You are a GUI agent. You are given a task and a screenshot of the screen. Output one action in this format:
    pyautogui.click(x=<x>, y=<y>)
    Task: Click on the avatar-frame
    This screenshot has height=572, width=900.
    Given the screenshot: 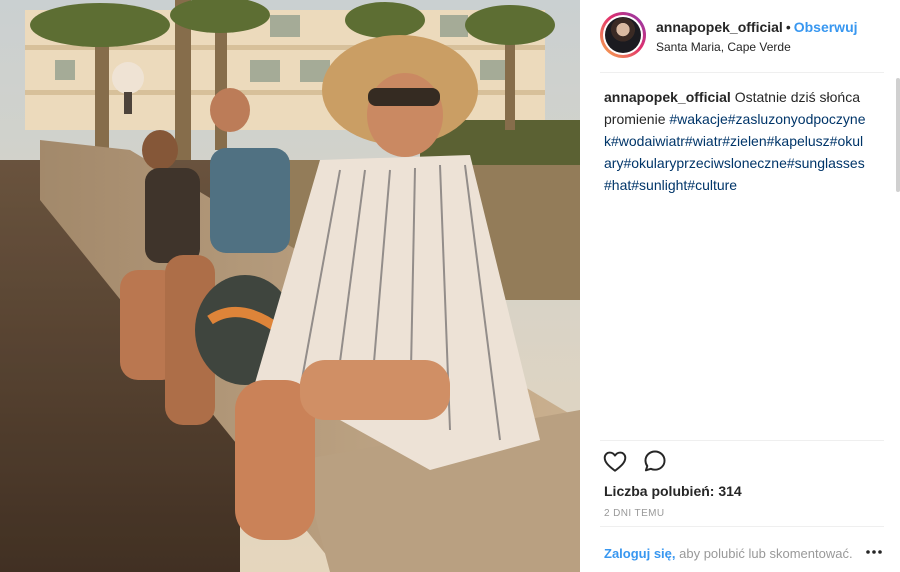 What is the action you would take?
    pyautogui.click(x=623, y=35)
    